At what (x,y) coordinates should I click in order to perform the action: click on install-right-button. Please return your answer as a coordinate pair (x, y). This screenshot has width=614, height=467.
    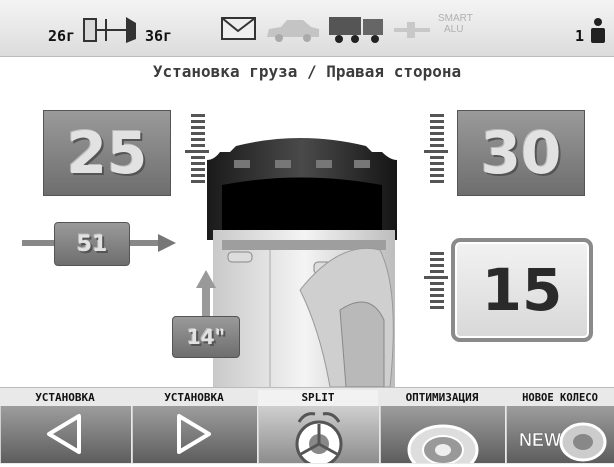
    Looking at the image, I should click on (194, 434).